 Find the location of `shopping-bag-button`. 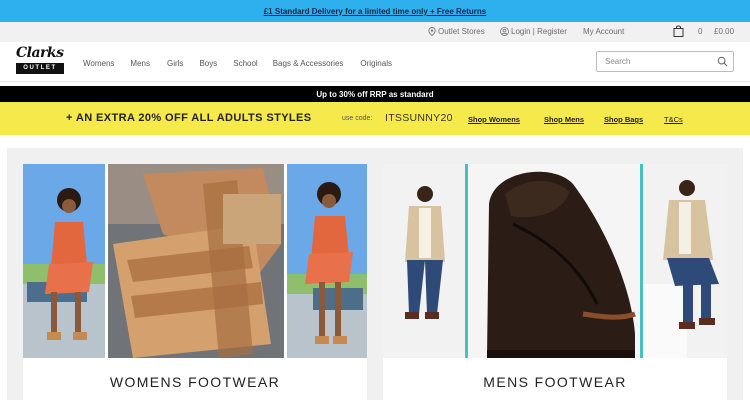

shopping-bag-button is located at coordinates (678, 31).